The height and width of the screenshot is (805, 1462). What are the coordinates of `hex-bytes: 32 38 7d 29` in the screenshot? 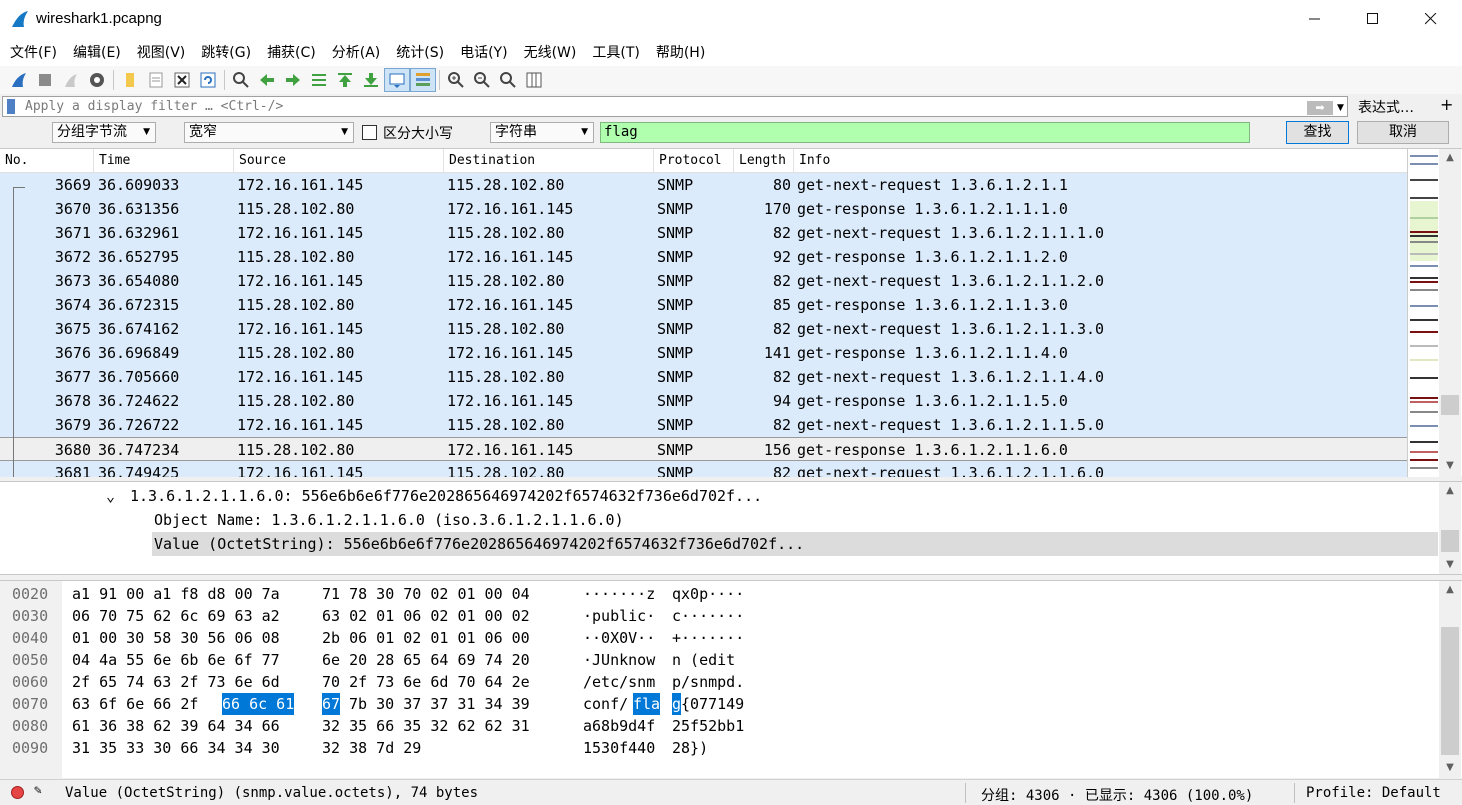 It's located at (371, 748).